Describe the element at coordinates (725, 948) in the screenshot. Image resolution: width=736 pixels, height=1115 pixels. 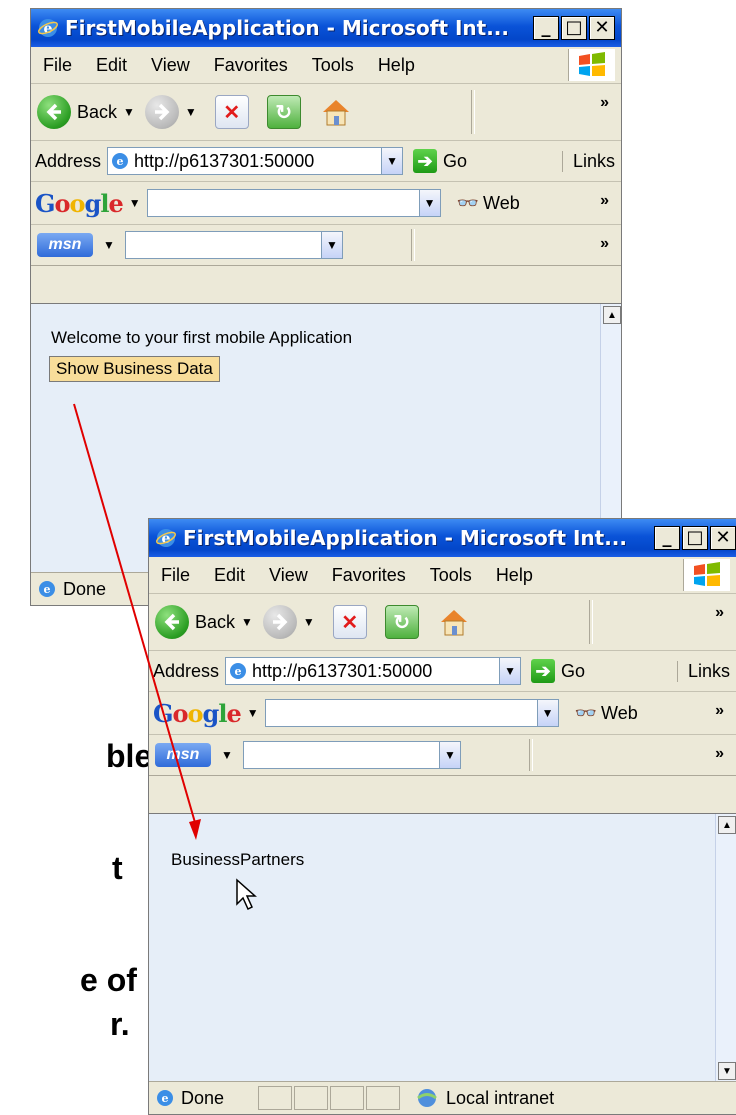
I see `vertical-scrollbar: ▲ ▼` at that location.